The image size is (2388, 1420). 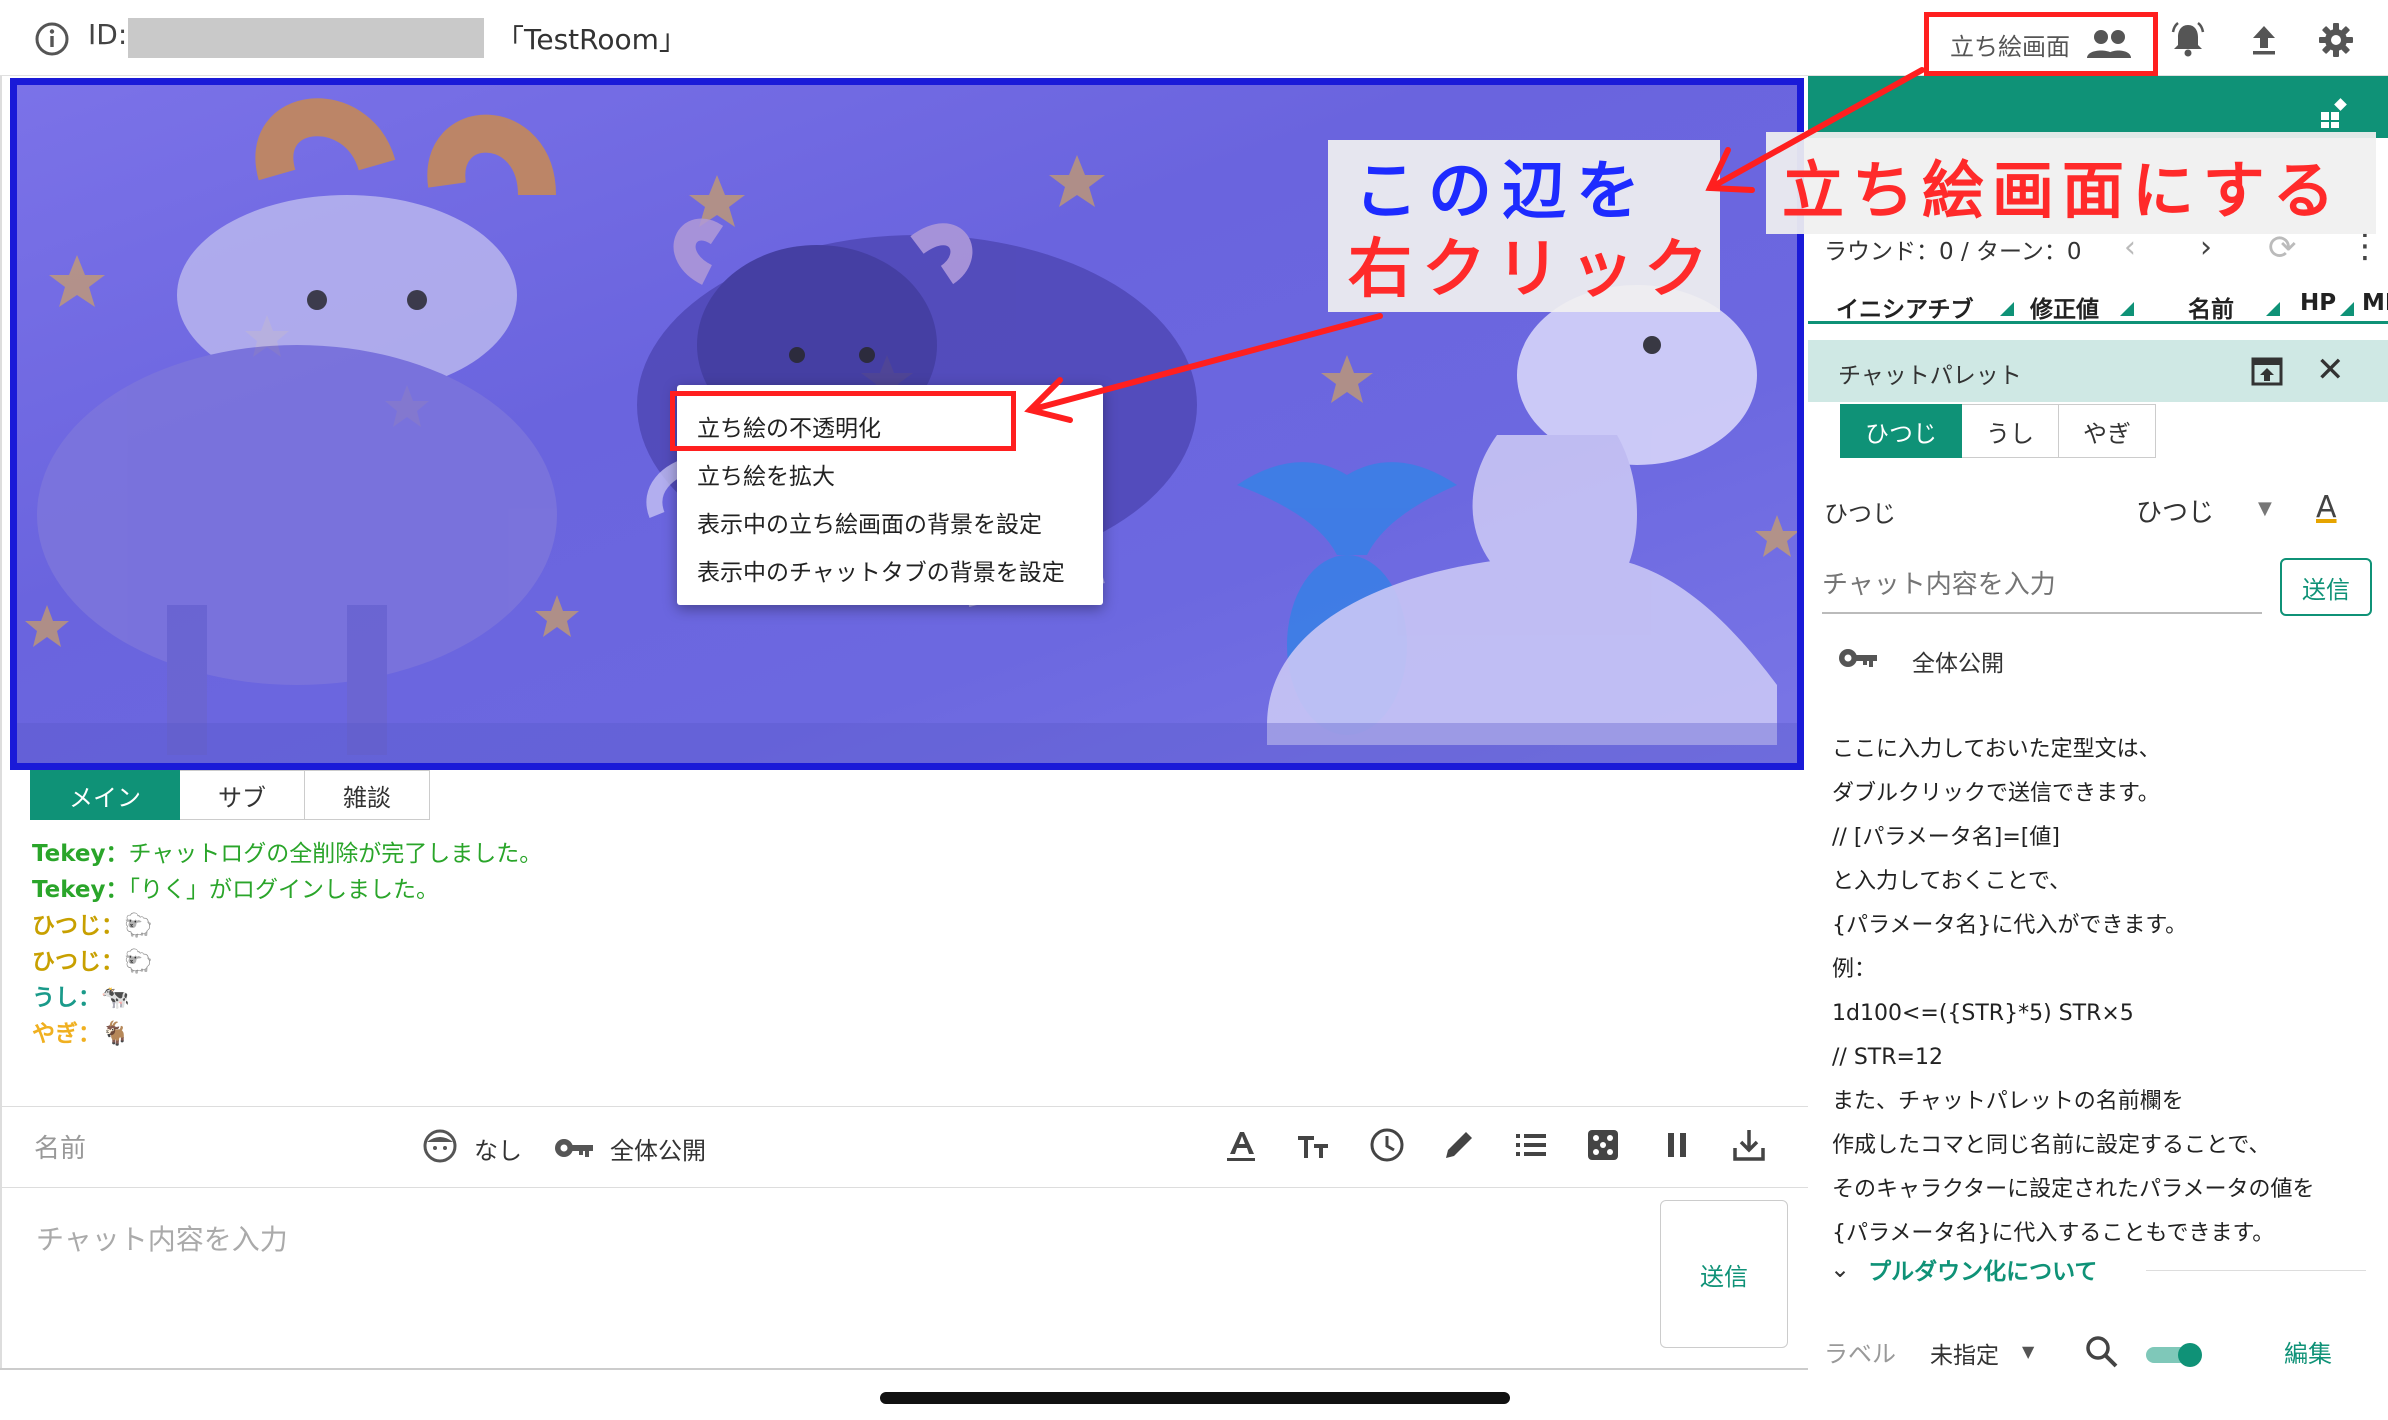 What do you see at coordinates (2098, 107) in the screenshot?
I see `right-panel-header` at bounding box center [2098, 107].